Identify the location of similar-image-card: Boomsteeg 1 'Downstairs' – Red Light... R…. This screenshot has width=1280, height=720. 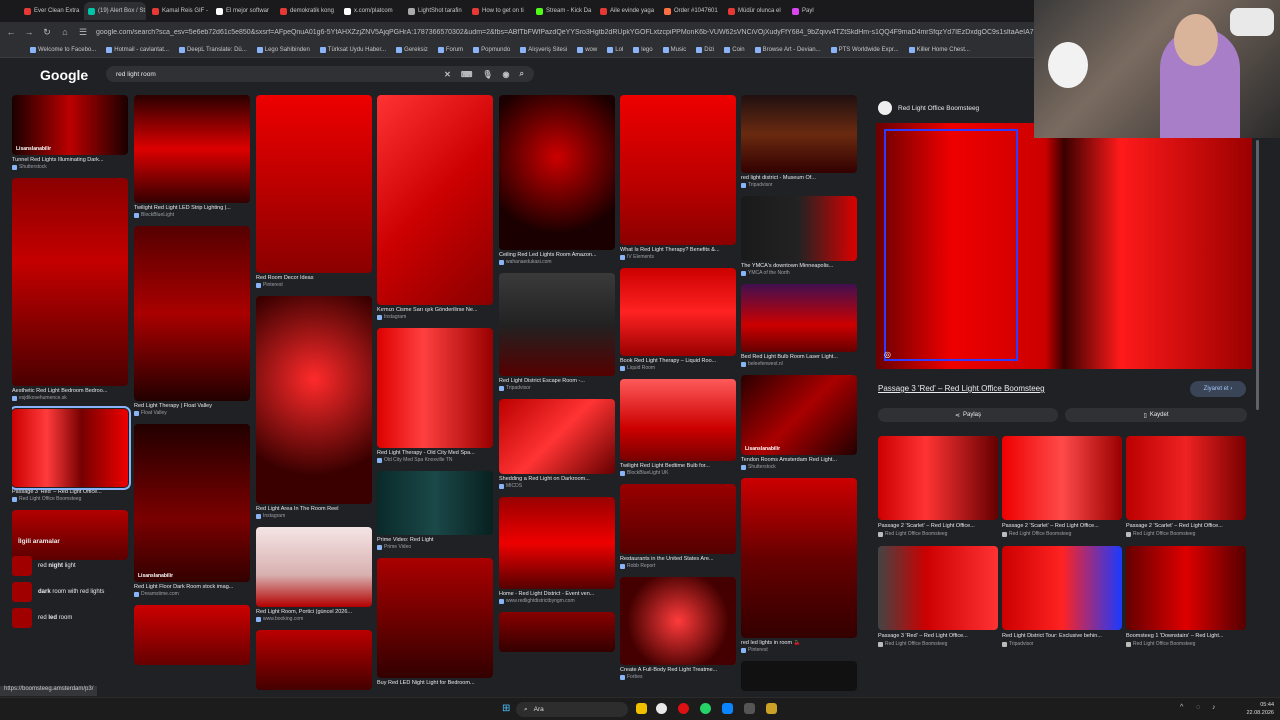
(1186, 596).